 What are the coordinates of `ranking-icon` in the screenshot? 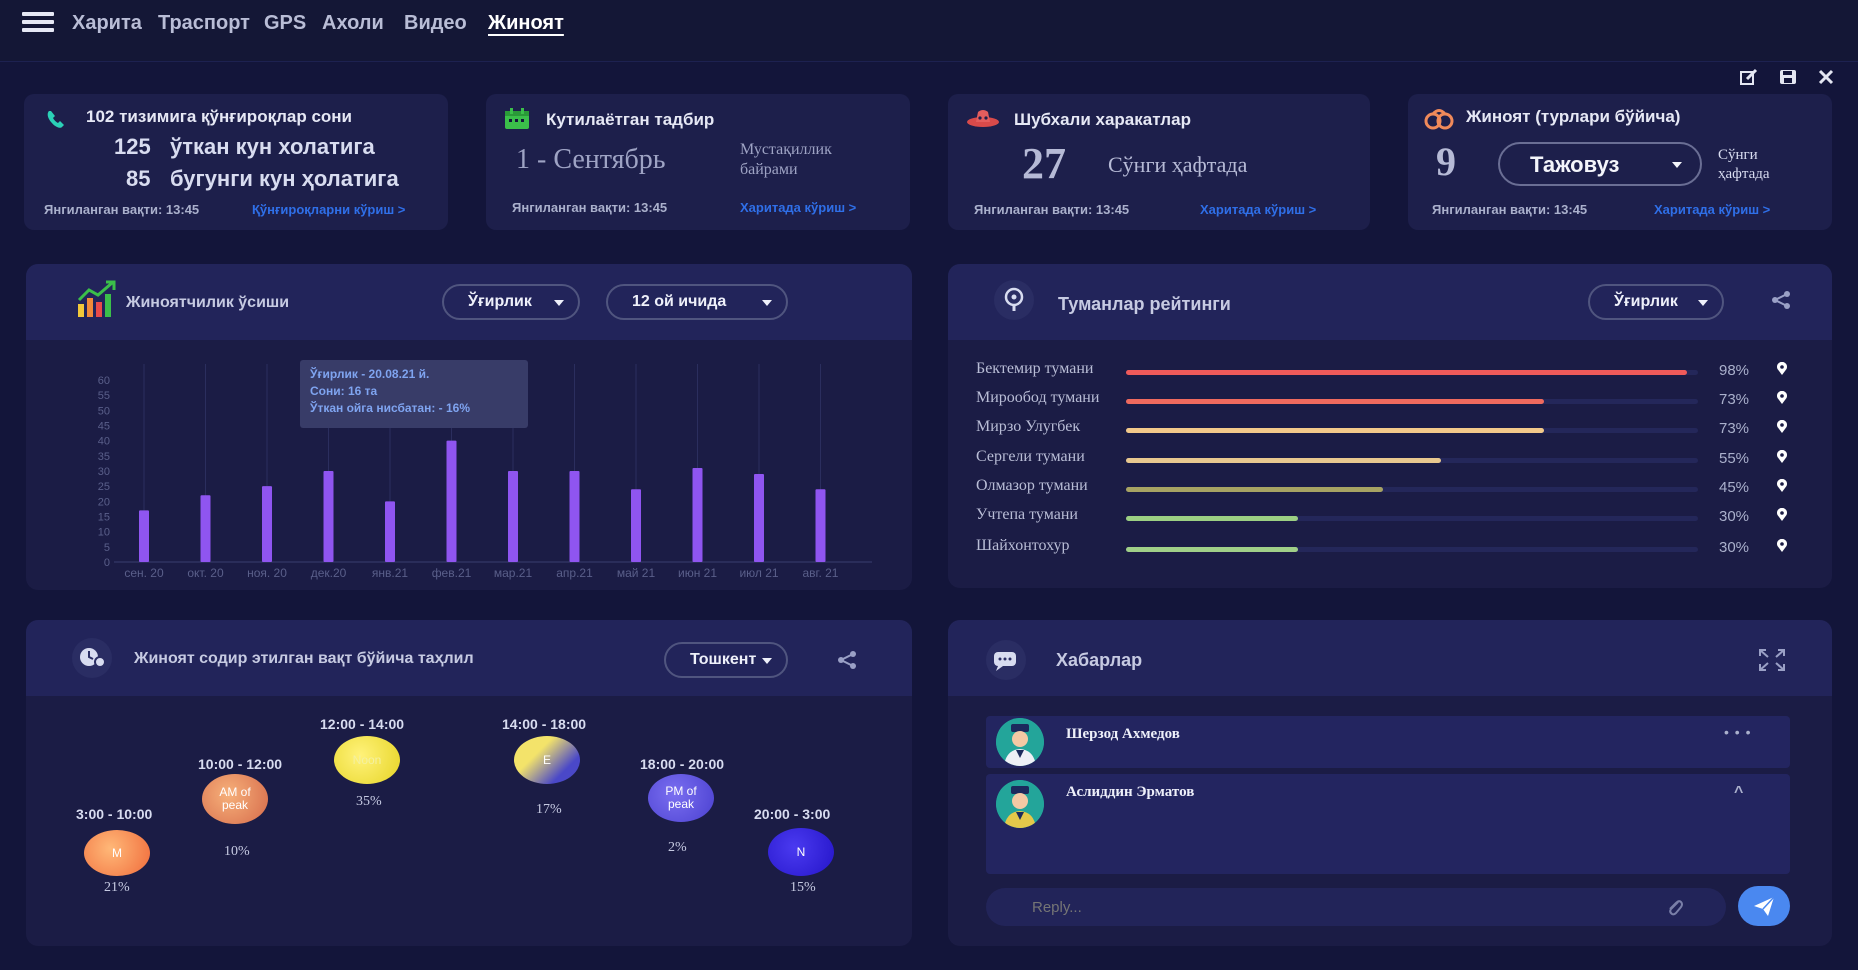 It's located at (1014, 300).